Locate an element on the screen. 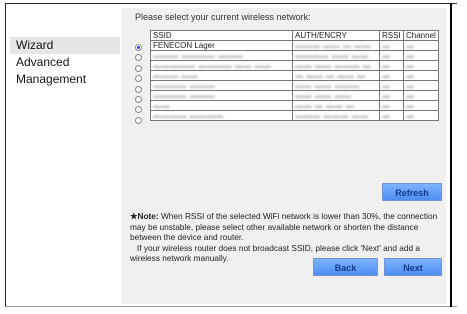 Image resolution: width=467 pixels, height=314 pixels. table-row: FENECON Lager ▬▬▬ ▬▬ ▬ ▬▬ ▬ ▬ is located at coordinates (294, 45).